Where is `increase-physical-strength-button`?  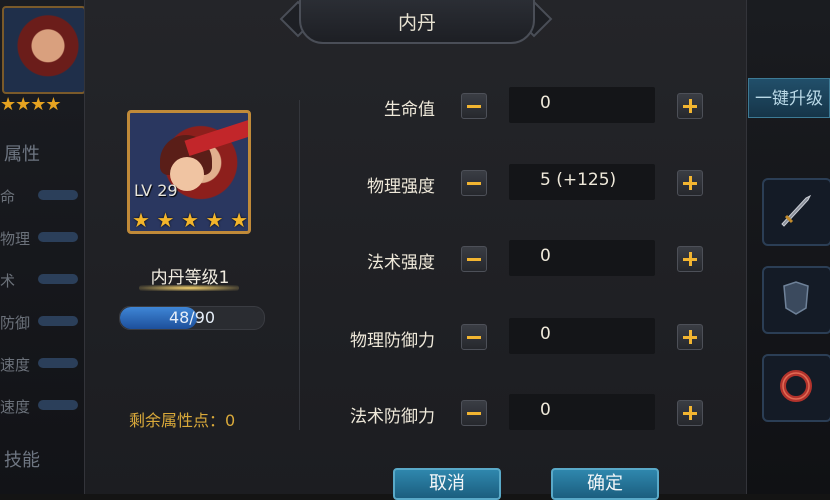
increase-physical-strength-button is located at coordinates (690, 183).